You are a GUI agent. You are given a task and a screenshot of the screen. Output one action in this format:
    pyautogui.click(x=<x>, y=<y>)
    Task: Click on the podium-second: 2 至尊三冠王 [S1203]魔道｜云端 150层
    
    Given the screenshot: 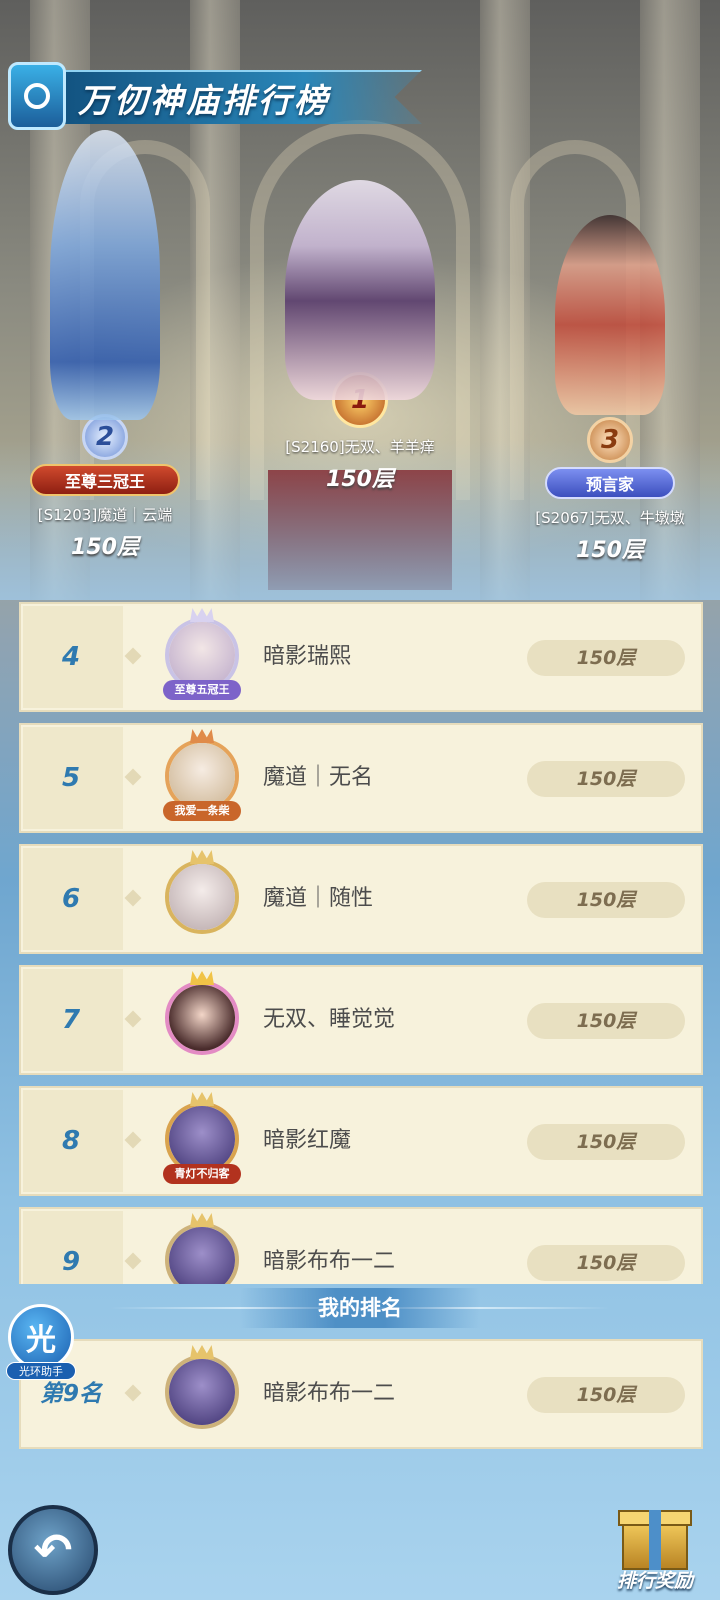 What is the action you would take?
    pyautogui.click(x=105, y=345)
    